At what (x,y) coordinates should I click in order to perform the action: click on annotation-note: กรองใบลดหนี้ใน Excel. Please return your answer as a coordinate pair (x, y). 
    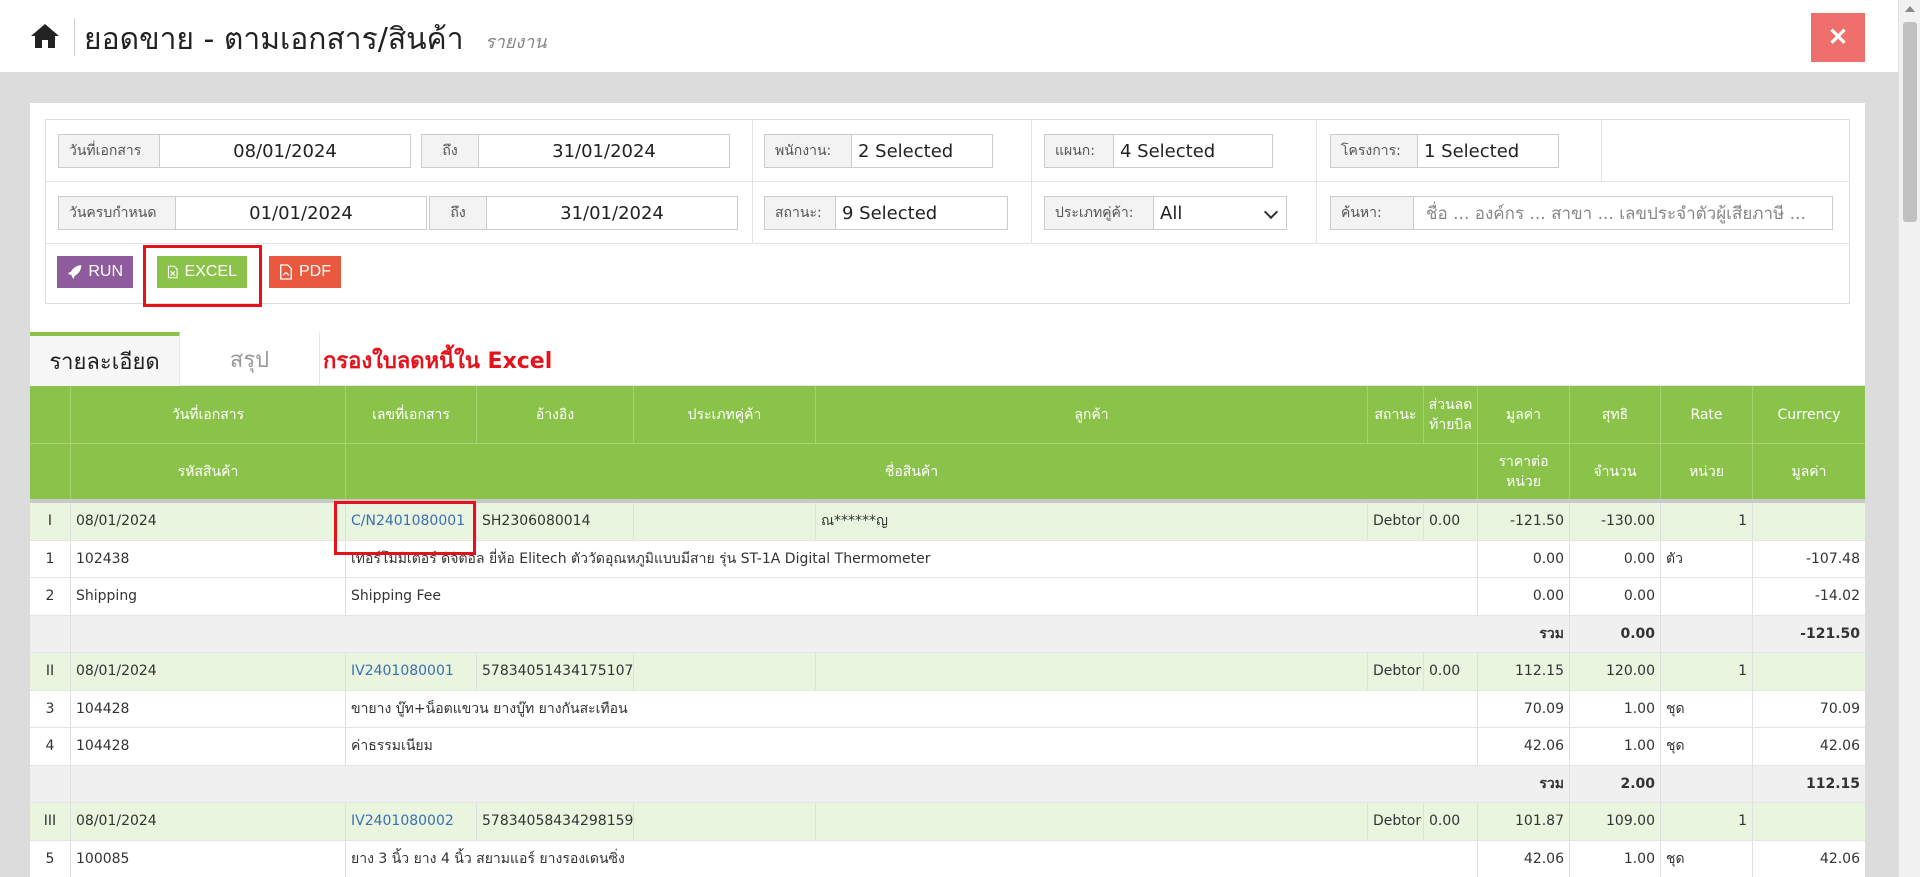
    Looking at the image, I should click on (438, 361).